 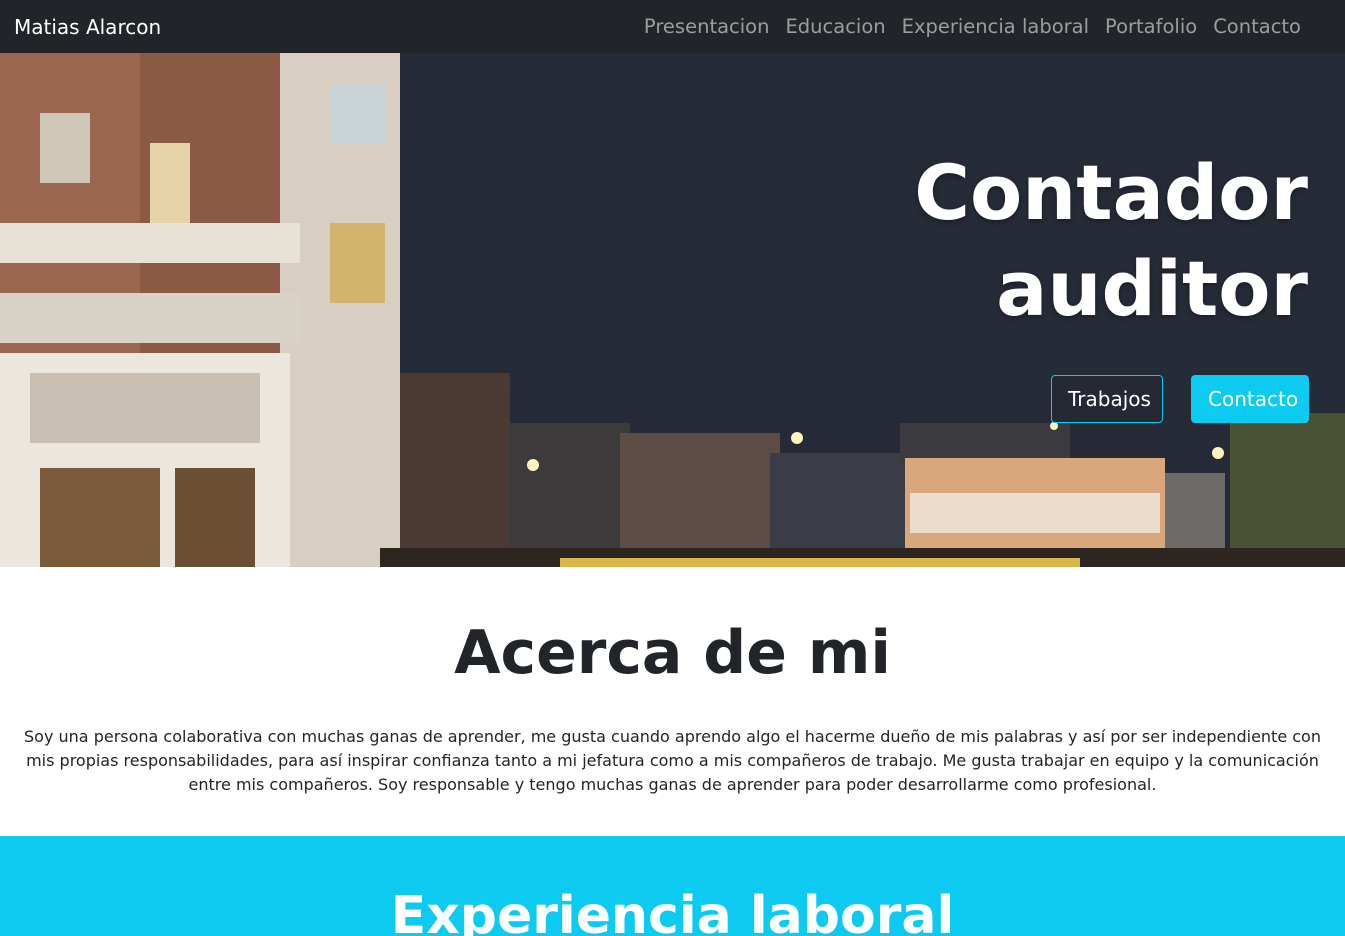 I want to click on experience-section: Experiencia laboral, so click(x=672, y=886).